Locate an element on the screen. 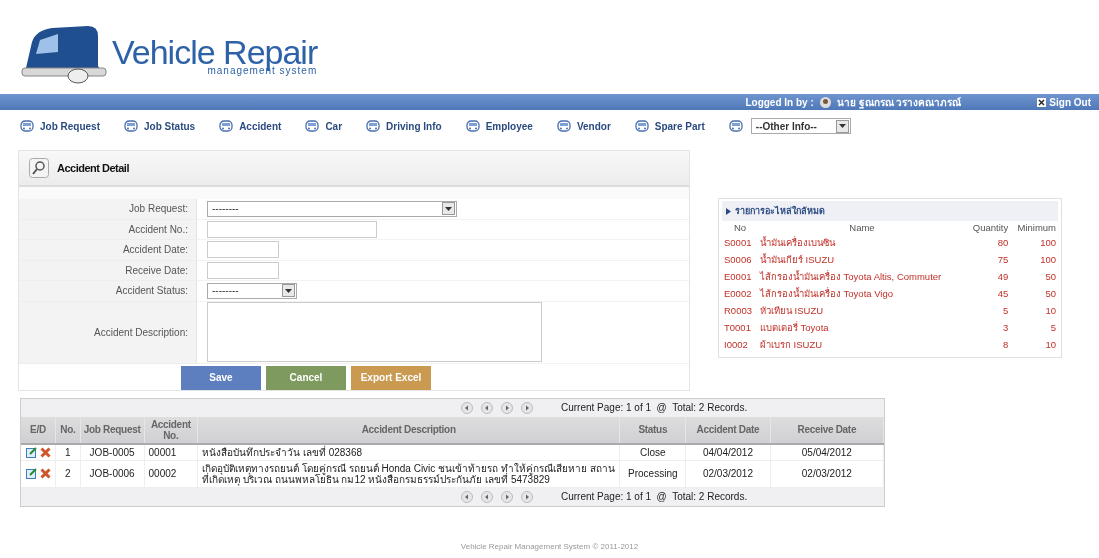  table-cell-text: 75 is located at coordinates (1003, 260).